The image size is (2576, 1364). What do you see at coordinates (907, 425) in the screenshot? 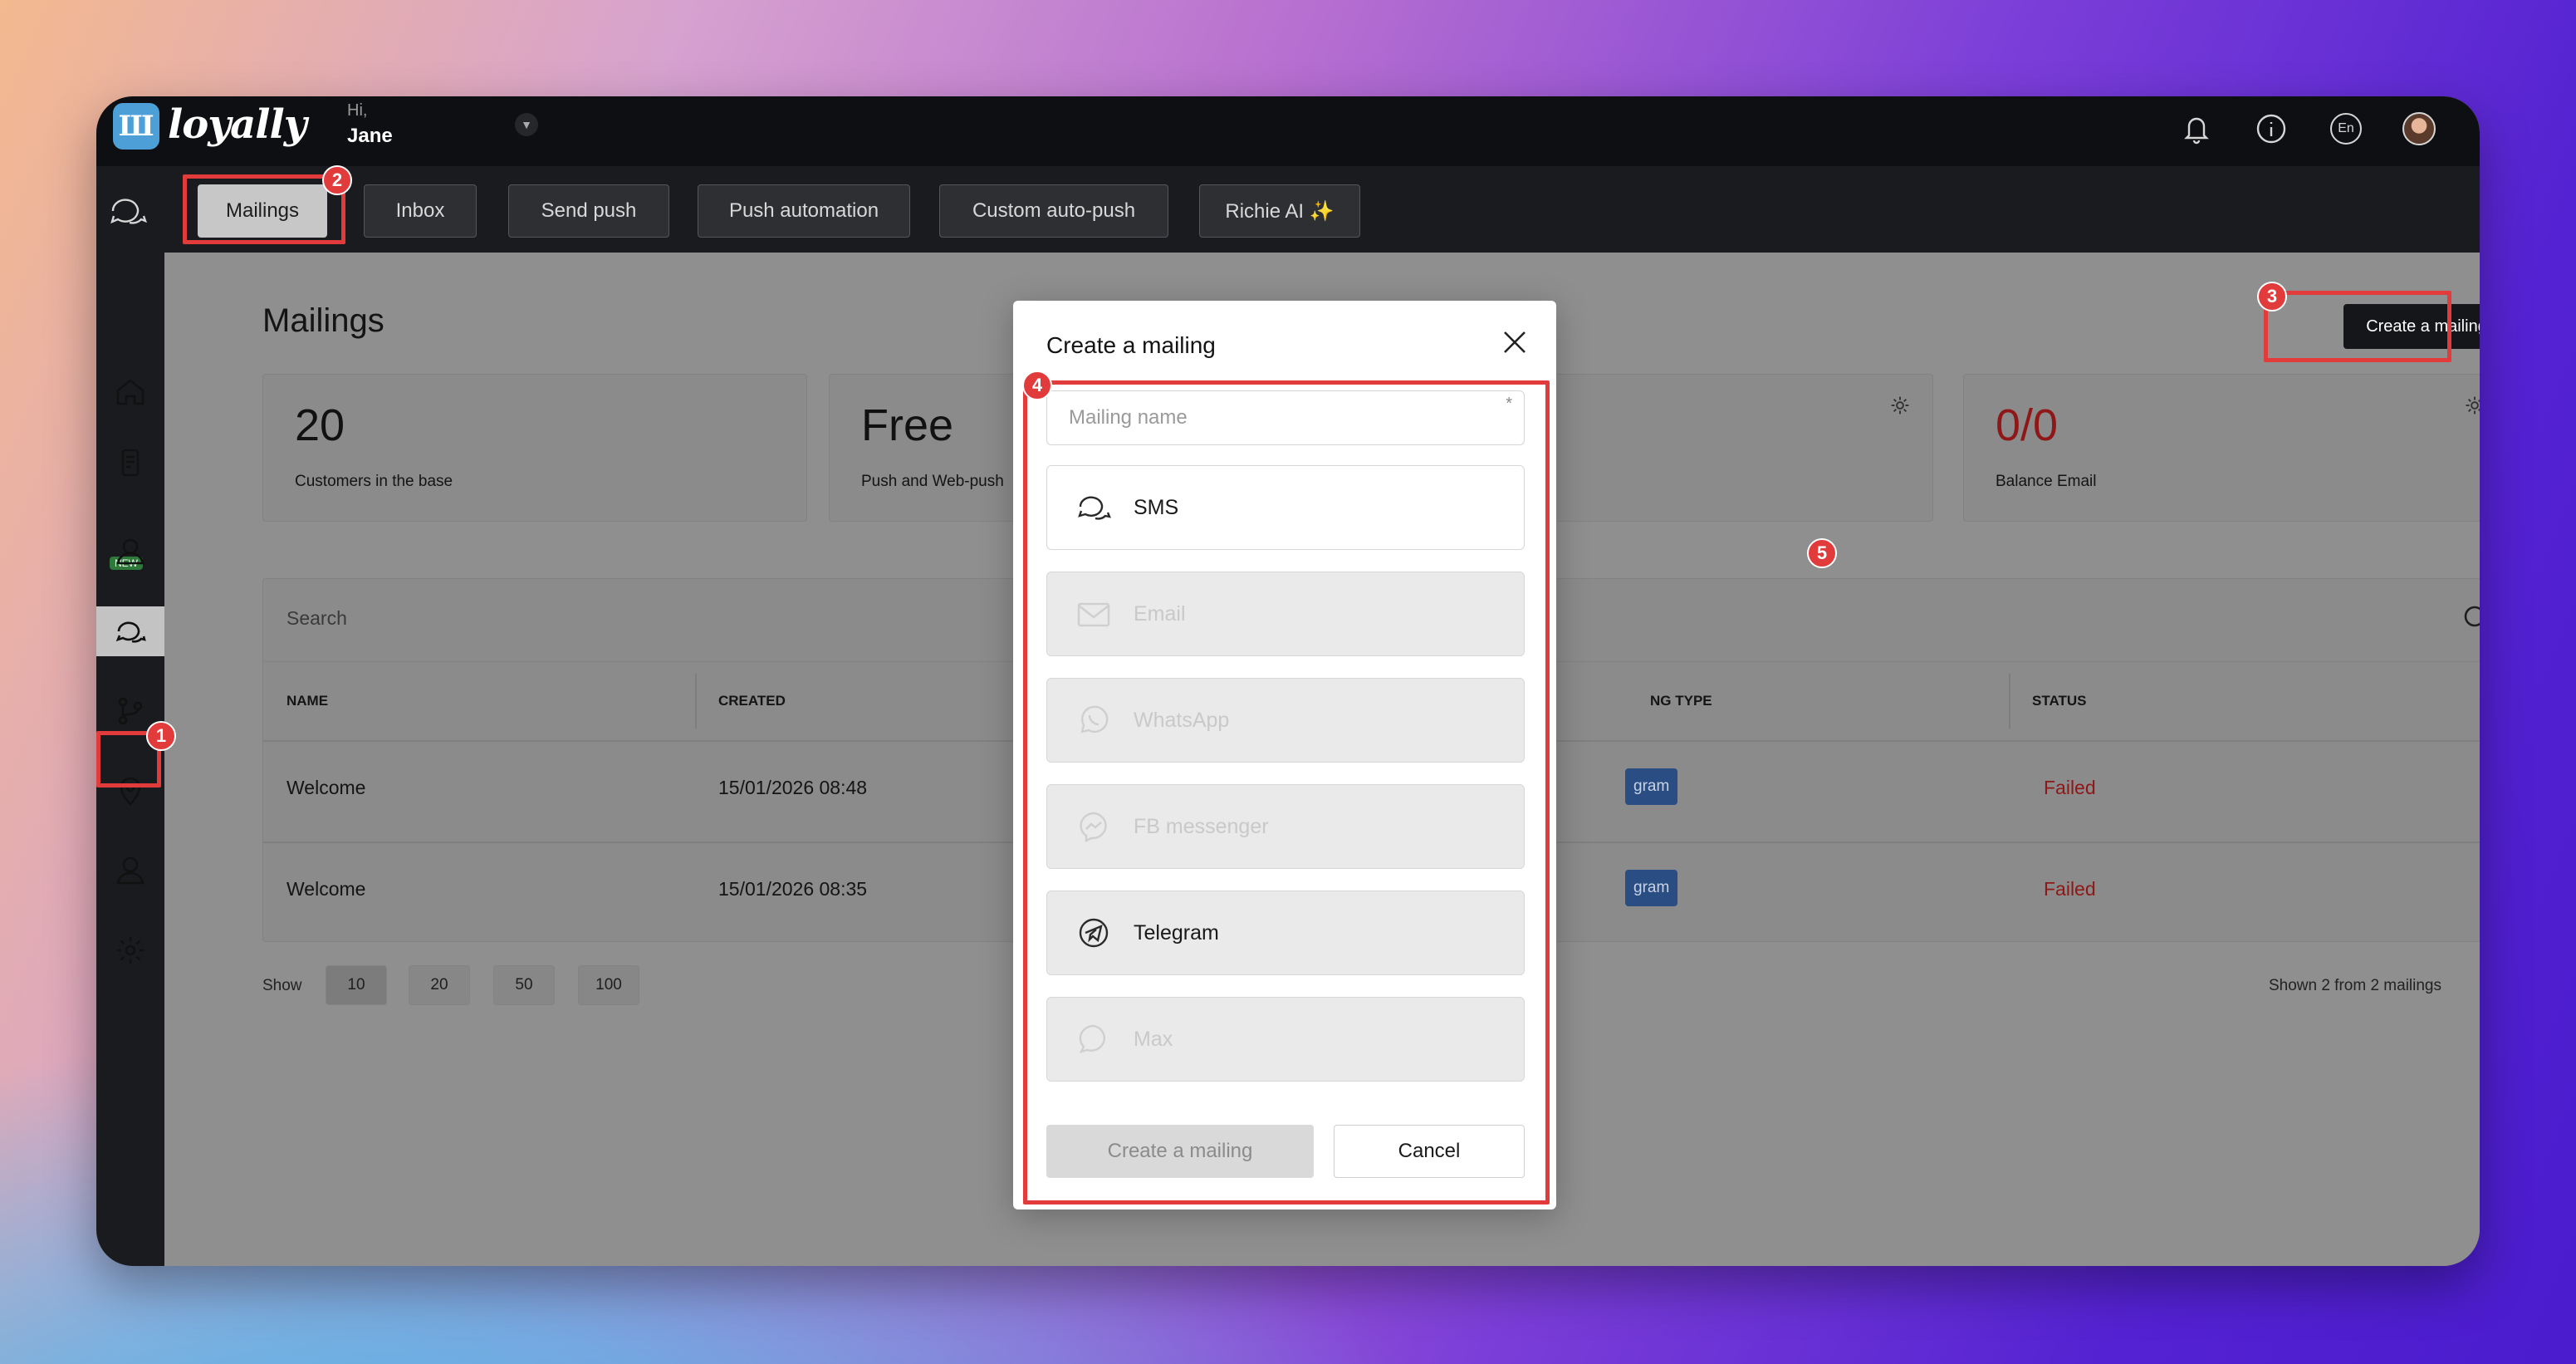
I see `stat-value: Free` at bounding box center [907, 425].